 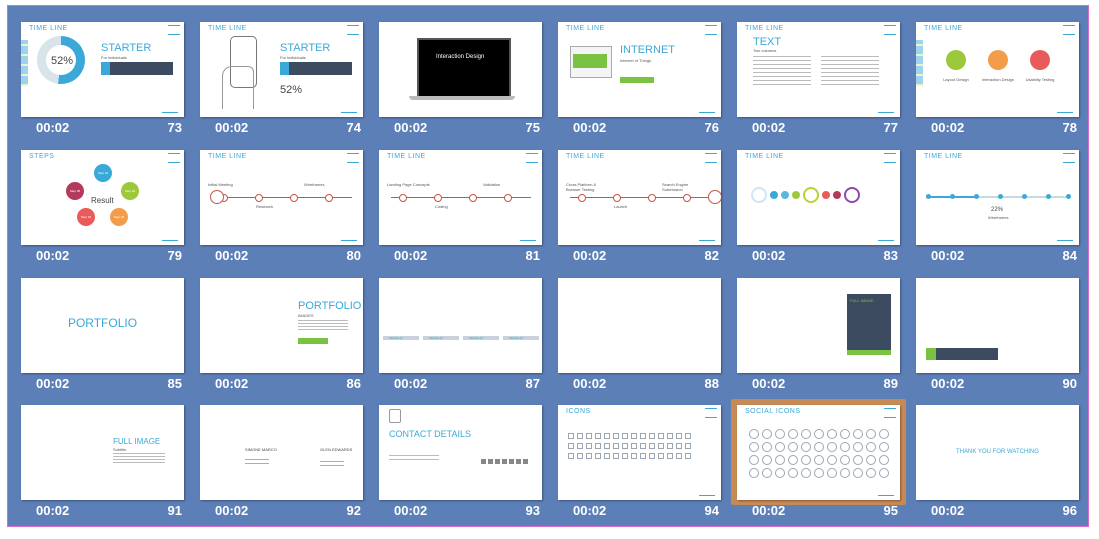 I want to click on slide-thumbnail-83: TIME LINE 00:02 83, so click(x=818, y=208).